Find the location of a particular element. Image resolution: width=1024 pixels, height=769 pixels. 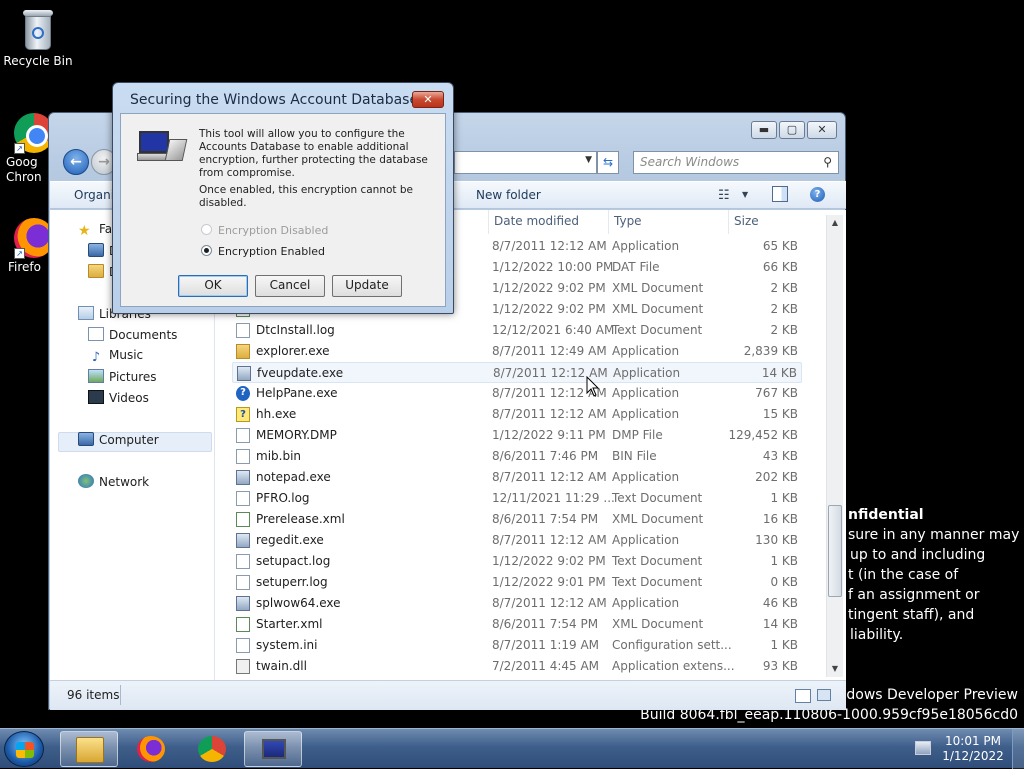

column-header-size: Size is located at coordinates (746, 221).